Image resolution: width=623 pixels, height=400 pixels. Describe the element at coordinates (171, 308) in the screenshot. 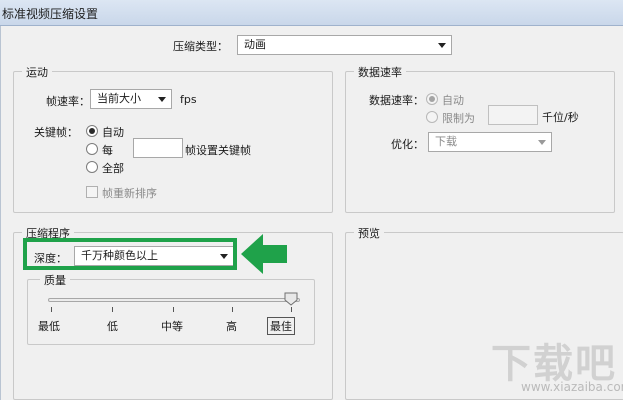

I see `quality-group: 质量 最低 低 中等 高 最佳` at that location.